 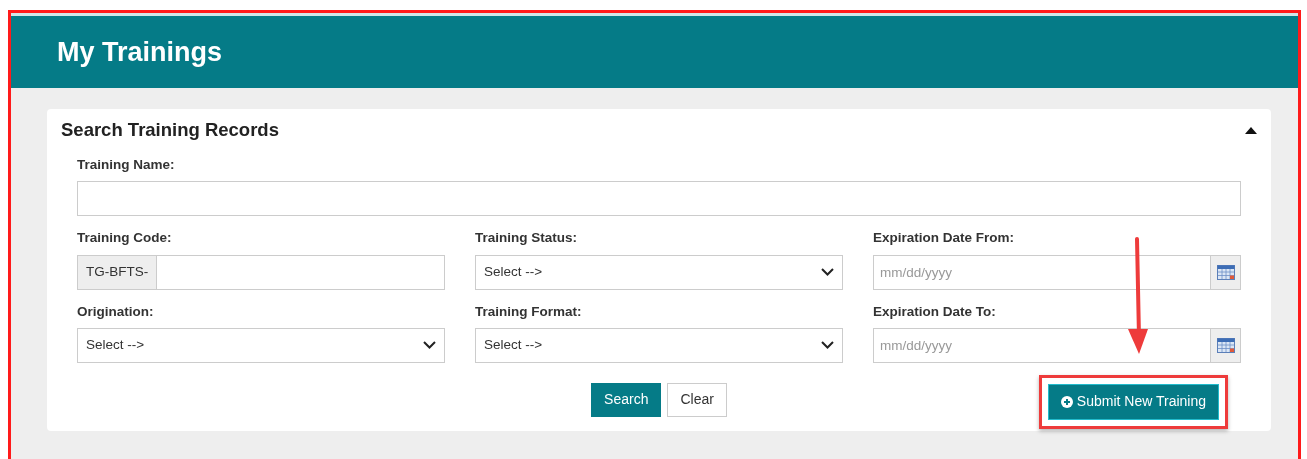 I want to click on search-button: Search, so click(x=626, y=399).